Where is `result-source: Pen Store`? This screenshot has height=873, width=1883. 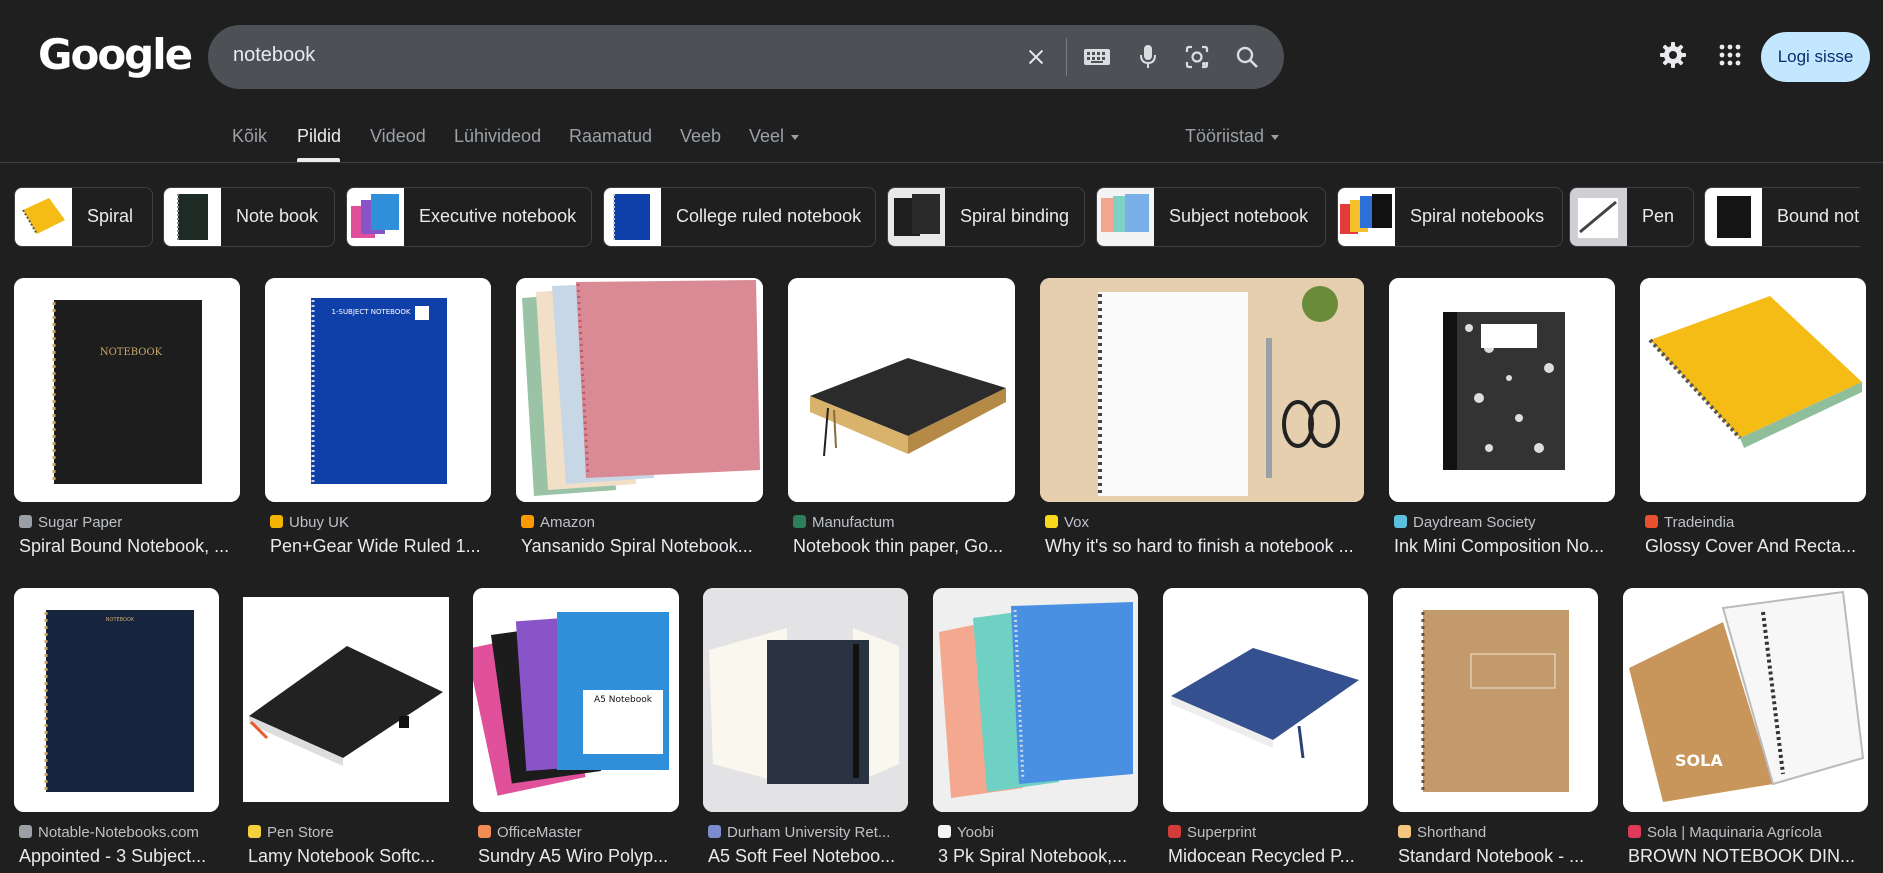
result-source: Pen Store is located at coordinates (291, 832).